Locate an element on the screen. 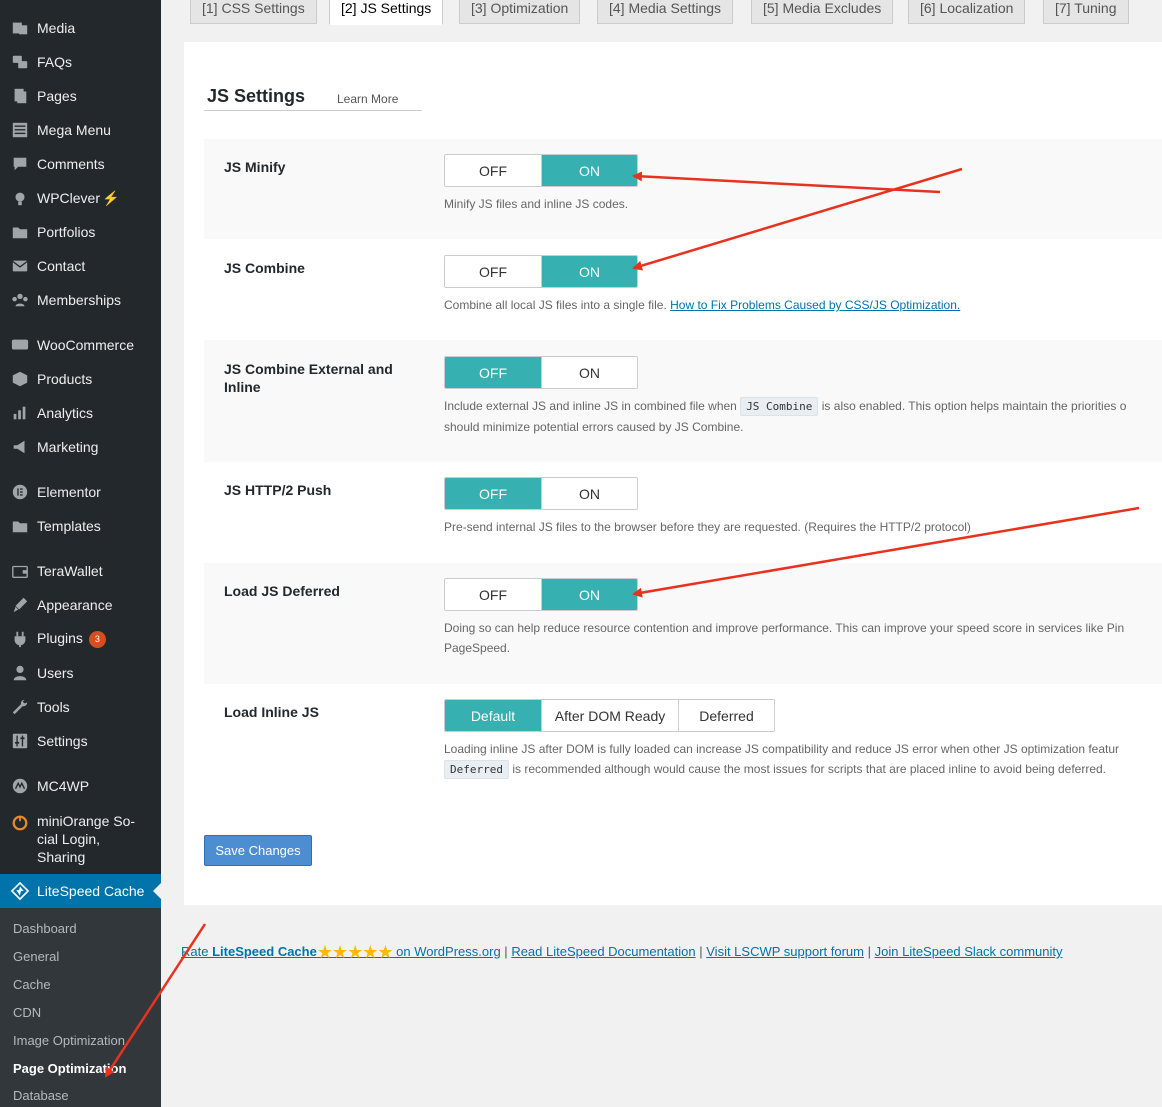 This screenshot has height=1107, width=1162. submenu-general: General is located at coordinates (36, 956).